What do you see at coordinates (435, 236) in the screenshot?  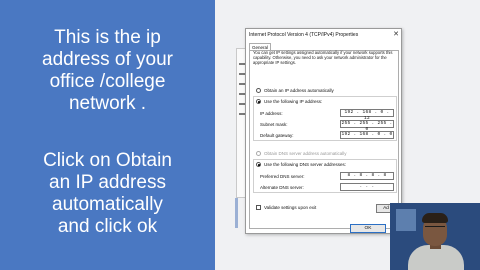 I see `webcam-video` at bounding box center [435, 236].